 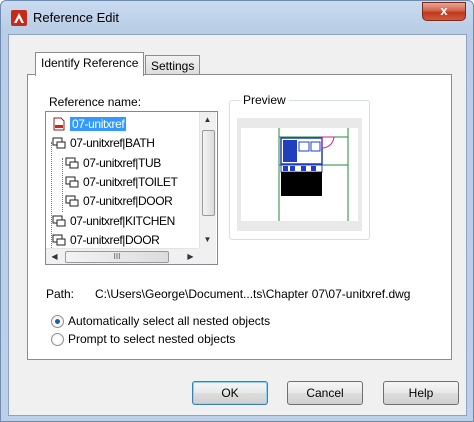 What do you see at coordinates (237, 18) in the screenshot?
I see `title-bar: Reference Edit x` at bounding box center [237, 18].